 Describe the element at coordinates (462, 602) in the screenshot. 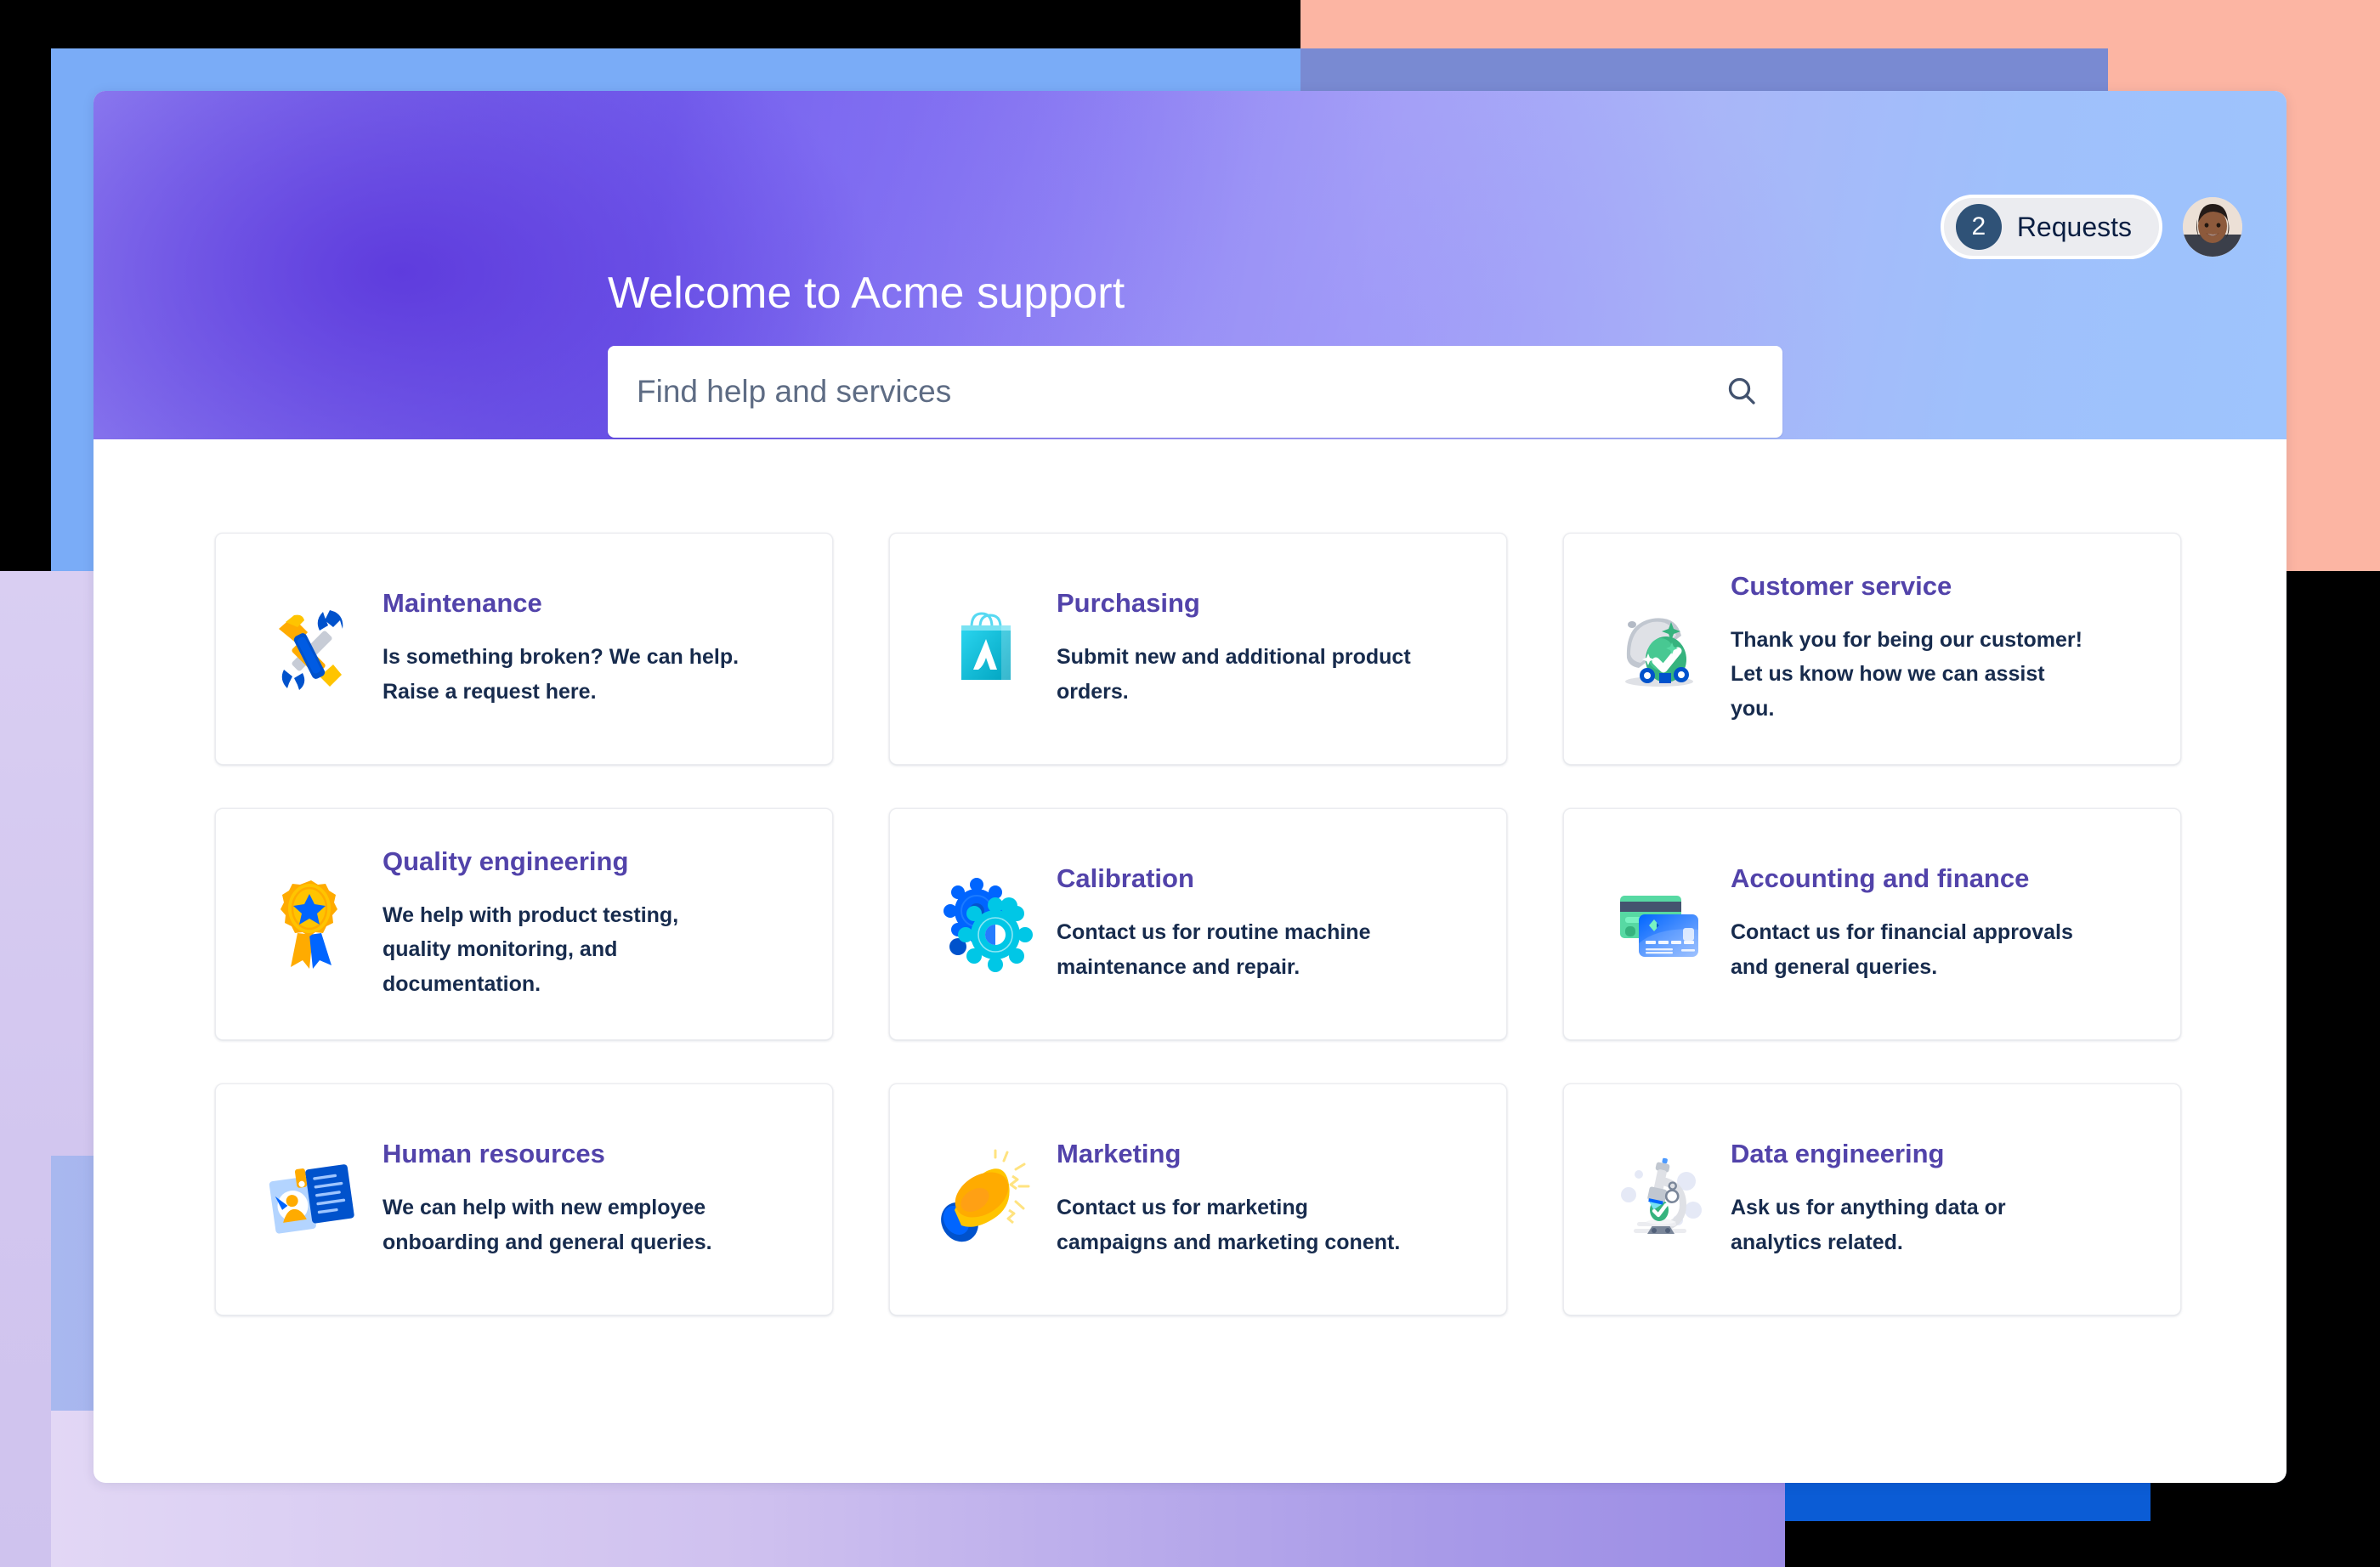

I see `card-title: Maintenance` at that location.